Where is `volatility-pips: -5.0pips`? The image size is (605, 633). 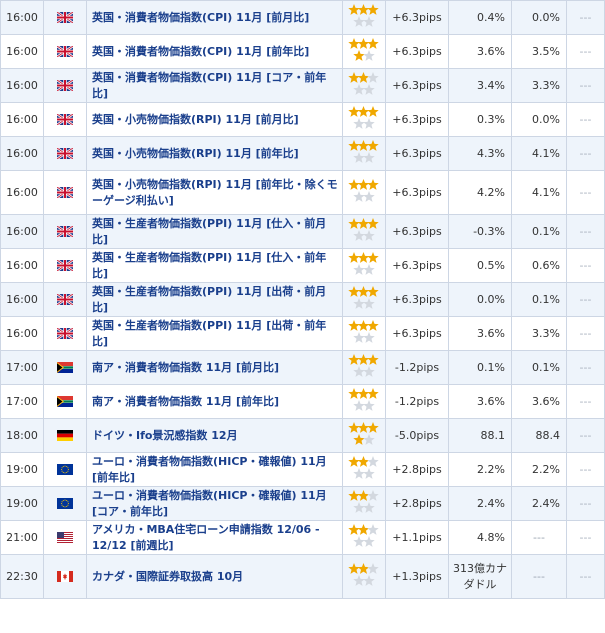 volatility-pips: -5.0pips is located at coordinates (417, 435).